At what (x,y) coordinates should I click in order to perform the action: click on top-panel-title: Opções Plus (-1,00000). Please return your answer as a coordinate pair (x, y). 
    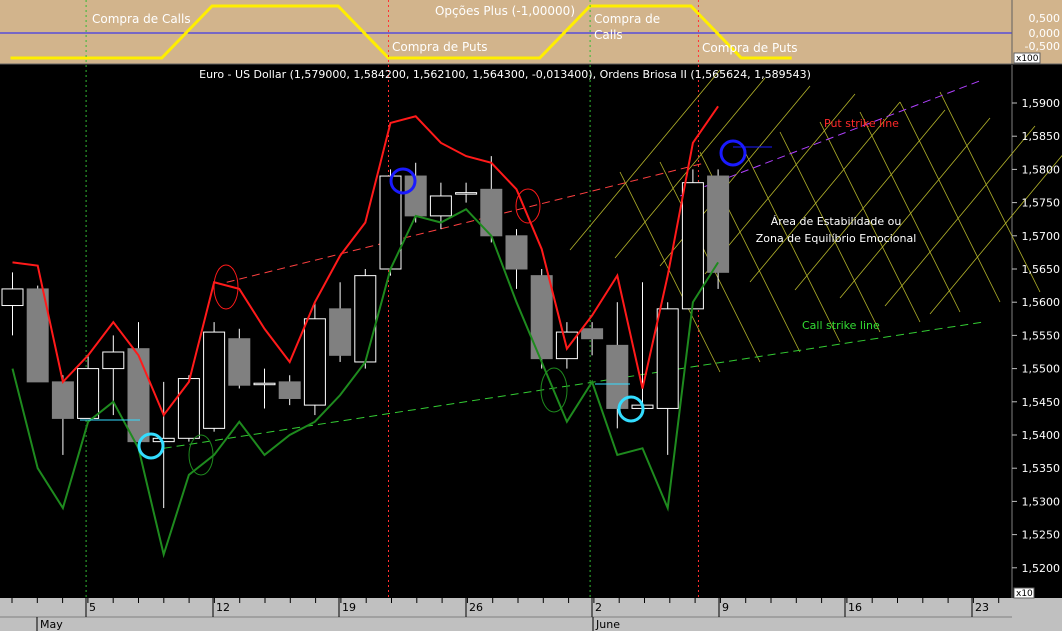
    Looking at the image, I should click on (505, 11).